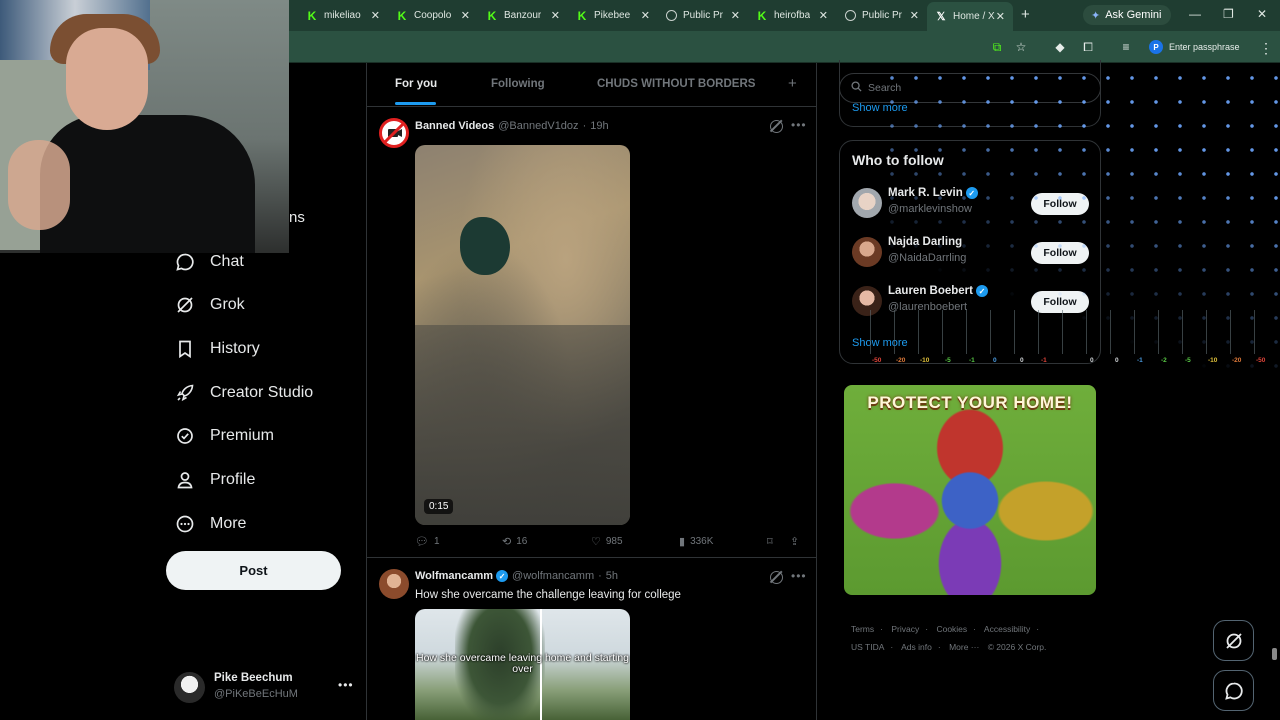 This screenshot has height=720, width=1280. What do you see at coordinates (427, 541) in the screenshot?
I see `reply-button: 💬︎ 1` at bounding box center [427, 541].